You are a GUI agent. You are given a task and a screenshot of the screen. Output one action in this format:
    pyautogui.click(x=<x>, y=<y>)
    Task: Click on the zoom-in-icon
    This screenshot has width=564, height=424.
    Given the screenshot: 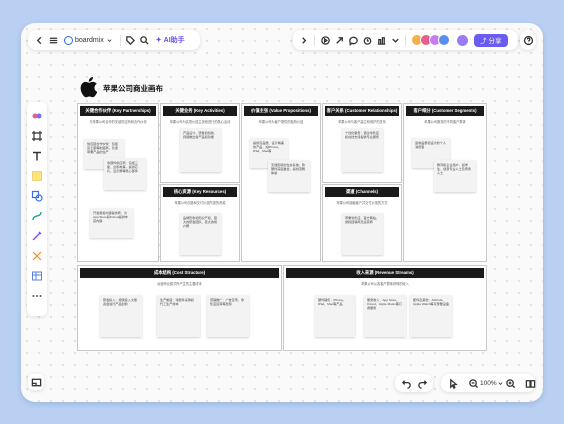 What is the action you would take?
    pyautogui.click(x=511, y=383)
    